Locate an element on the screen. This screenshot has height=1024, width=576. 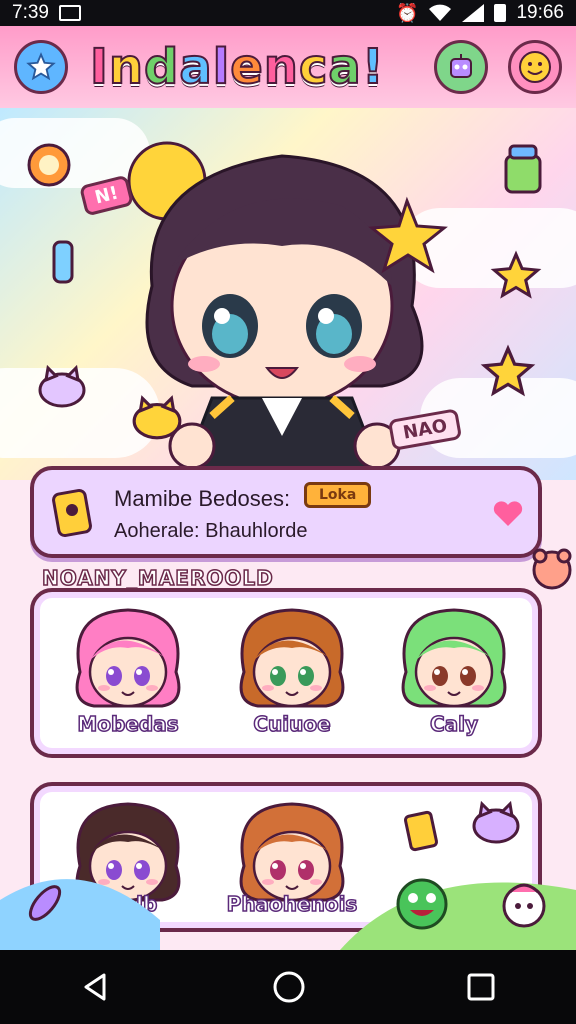
character-card: Mobedas is located at coordinates (128, 669).